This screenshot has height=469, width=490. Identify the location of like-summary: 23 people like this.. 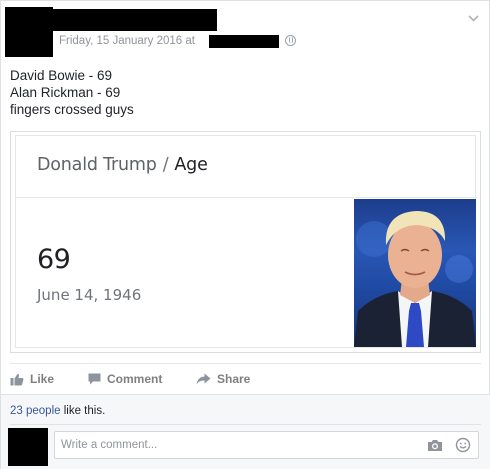
(57, 411).